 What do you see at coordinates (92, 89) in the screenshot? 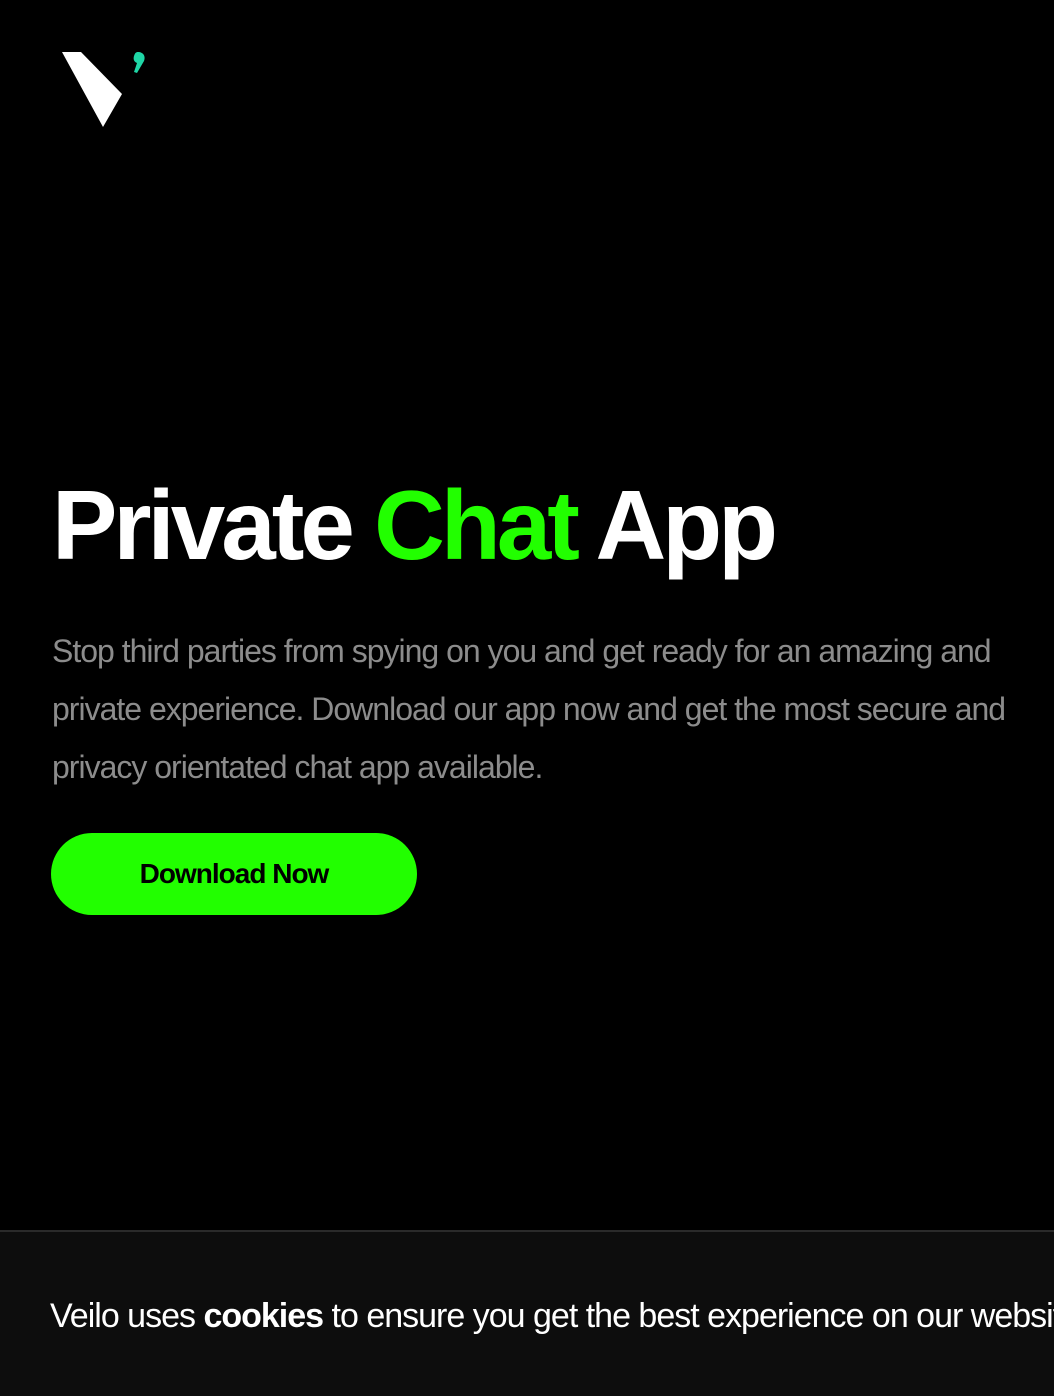
I see `logo-v-shape` at bounding box center [92, 89].